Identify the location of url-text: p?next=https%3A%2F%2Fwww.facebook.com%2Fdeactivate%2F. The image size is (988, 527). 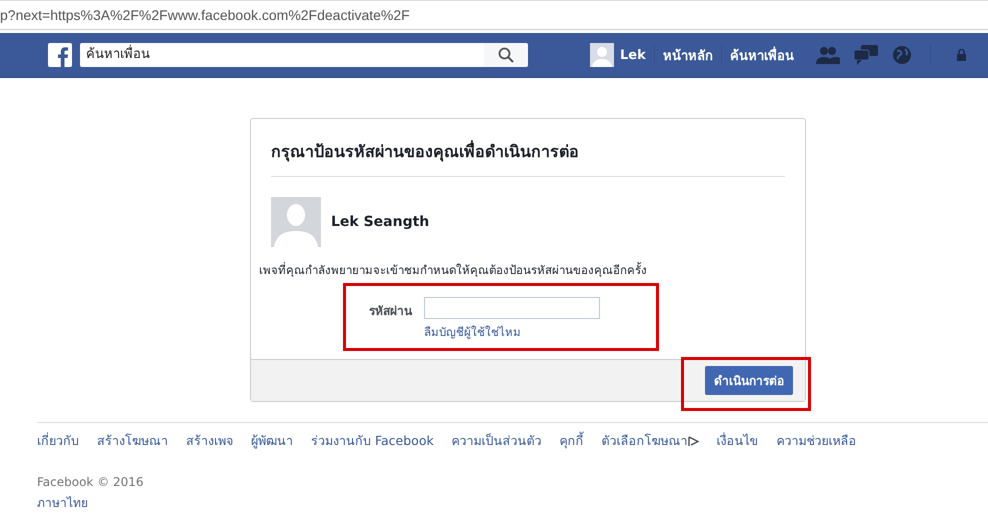
(205, 15).